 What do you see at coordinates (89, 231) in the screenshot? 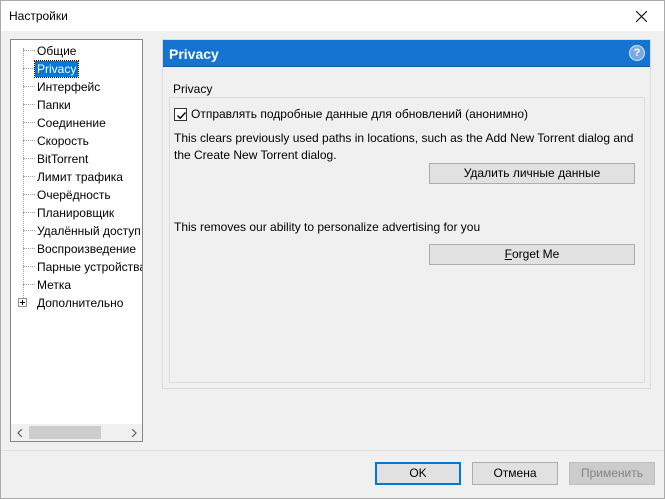
I see `tree-item-label: Удалённый доступ` at bounding box center [89, 231].